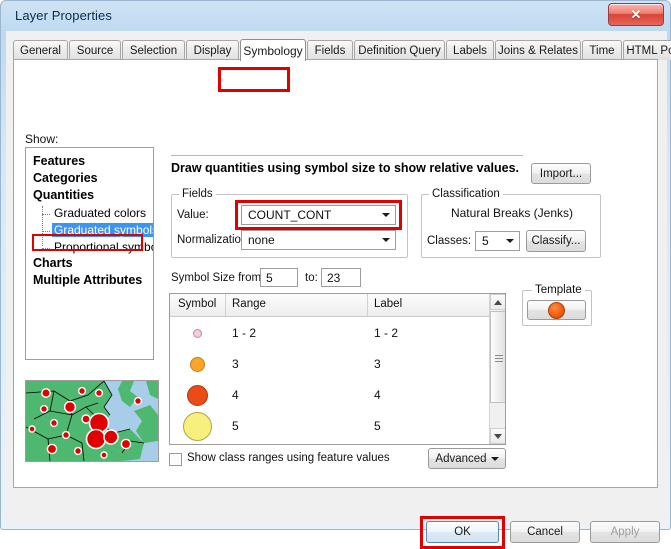 The width and height of the screenshot is (671, 549). What do you see at coordinates (197, 304) in the screenshot?
I see `column-header-symbol: Symbol` at bounding box center [197, 304].